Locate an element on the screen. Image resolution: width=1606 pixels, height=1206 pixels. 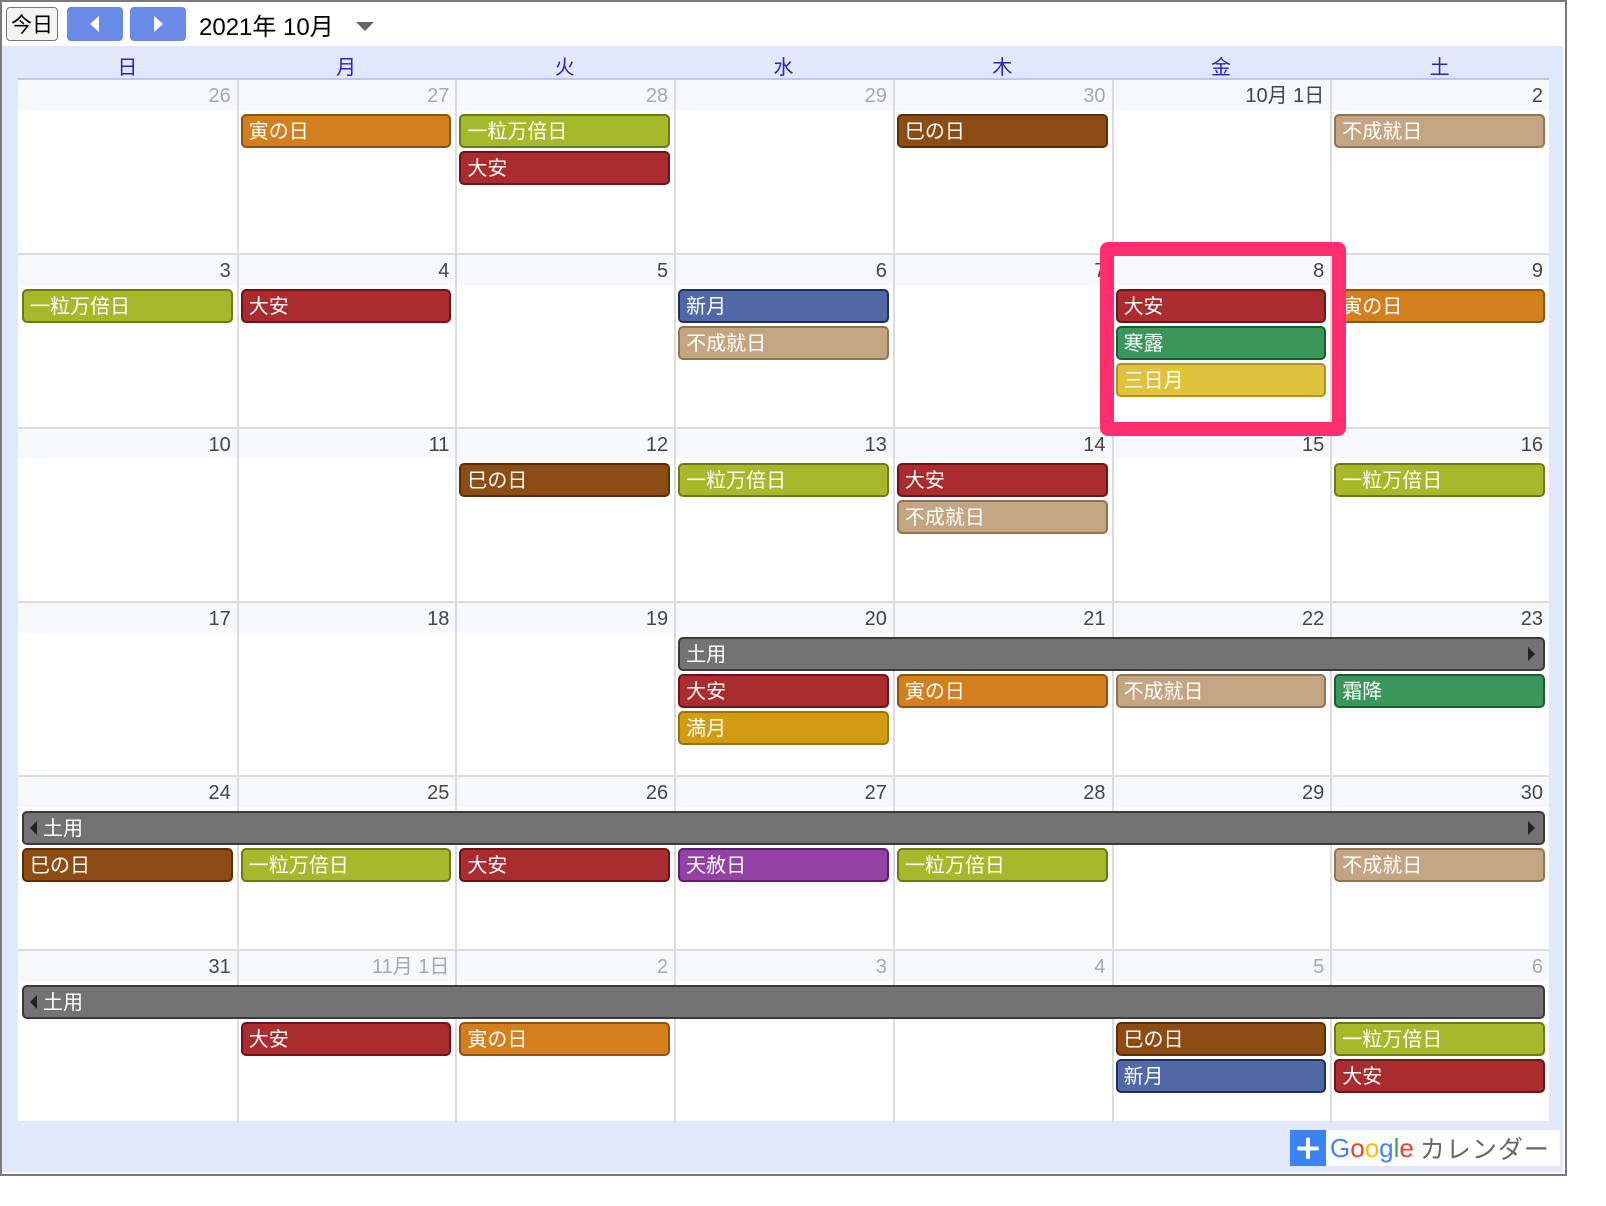
day-cell: 10月 1日 is located at coordinates (1221, 167).